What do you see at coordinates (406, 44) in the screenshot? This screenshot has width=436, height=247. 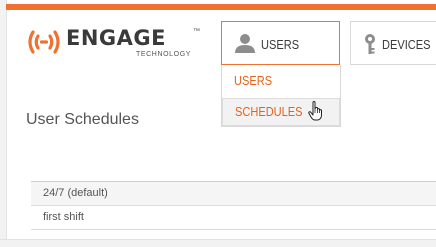 I see `nav-devices-label: DEVICES` at bounding box center [406, 44].